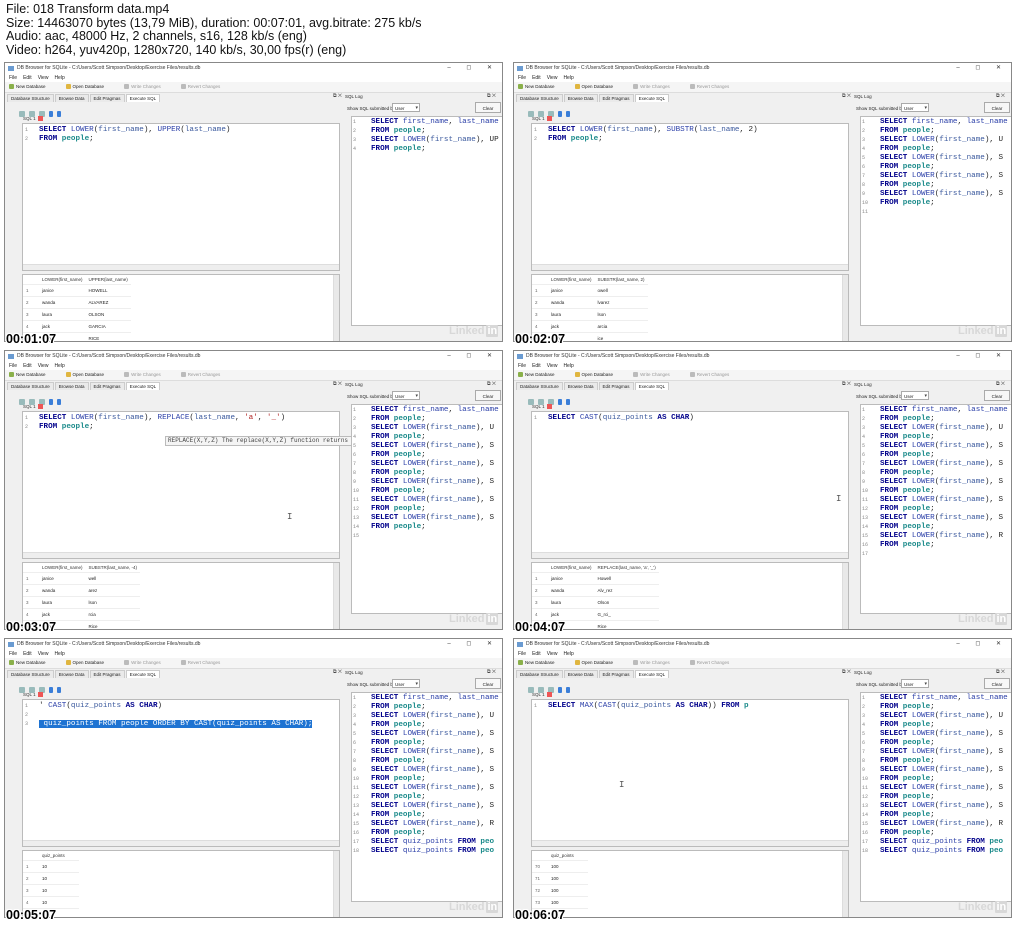 Image resolution: width=1024 pixels, height=927 pixels. Describe the element at coordinates (590, 302) in the screenshot. I see `table-row: 2 wanda lvarez` at that location.